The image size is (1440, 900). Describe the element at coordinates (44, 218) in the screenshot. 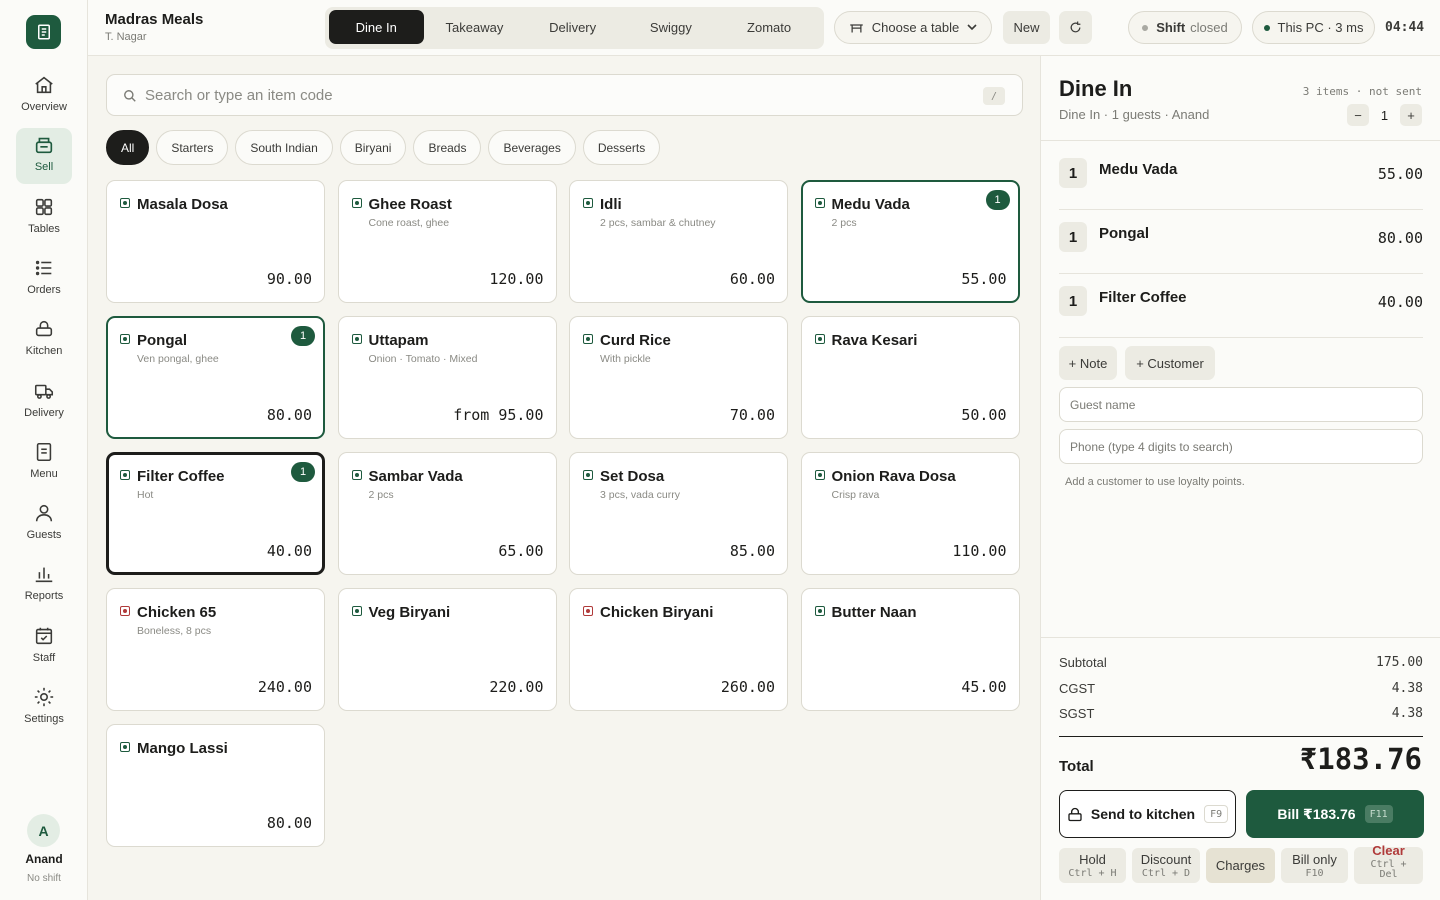

I see `nav-item-tables: Tables` at that location.